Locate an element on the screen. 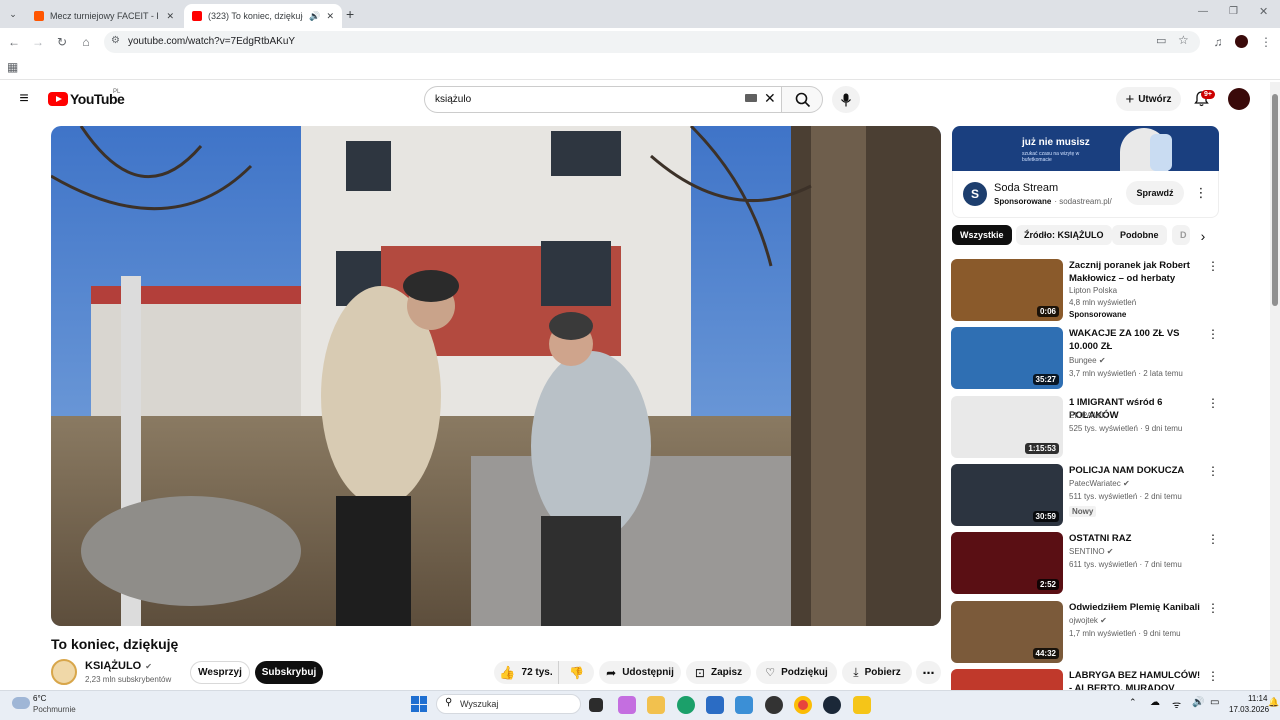  restore-icon: ❐ is located at coordinates (1233, 11).